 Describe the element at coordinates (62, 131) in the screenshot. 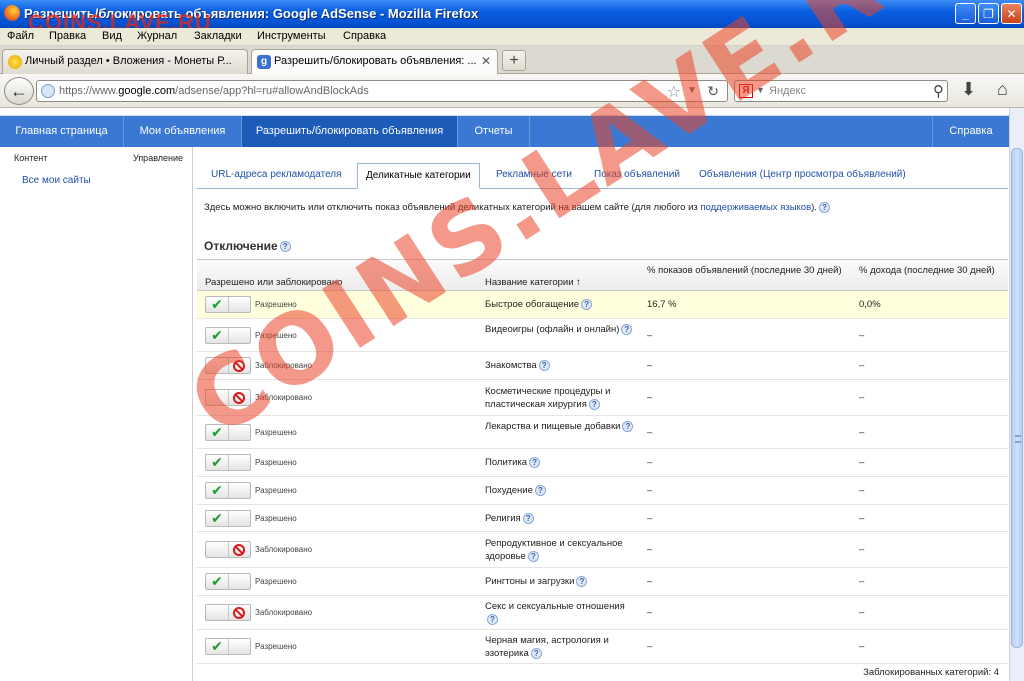

I see `nav-home: Главная страница` at that location.